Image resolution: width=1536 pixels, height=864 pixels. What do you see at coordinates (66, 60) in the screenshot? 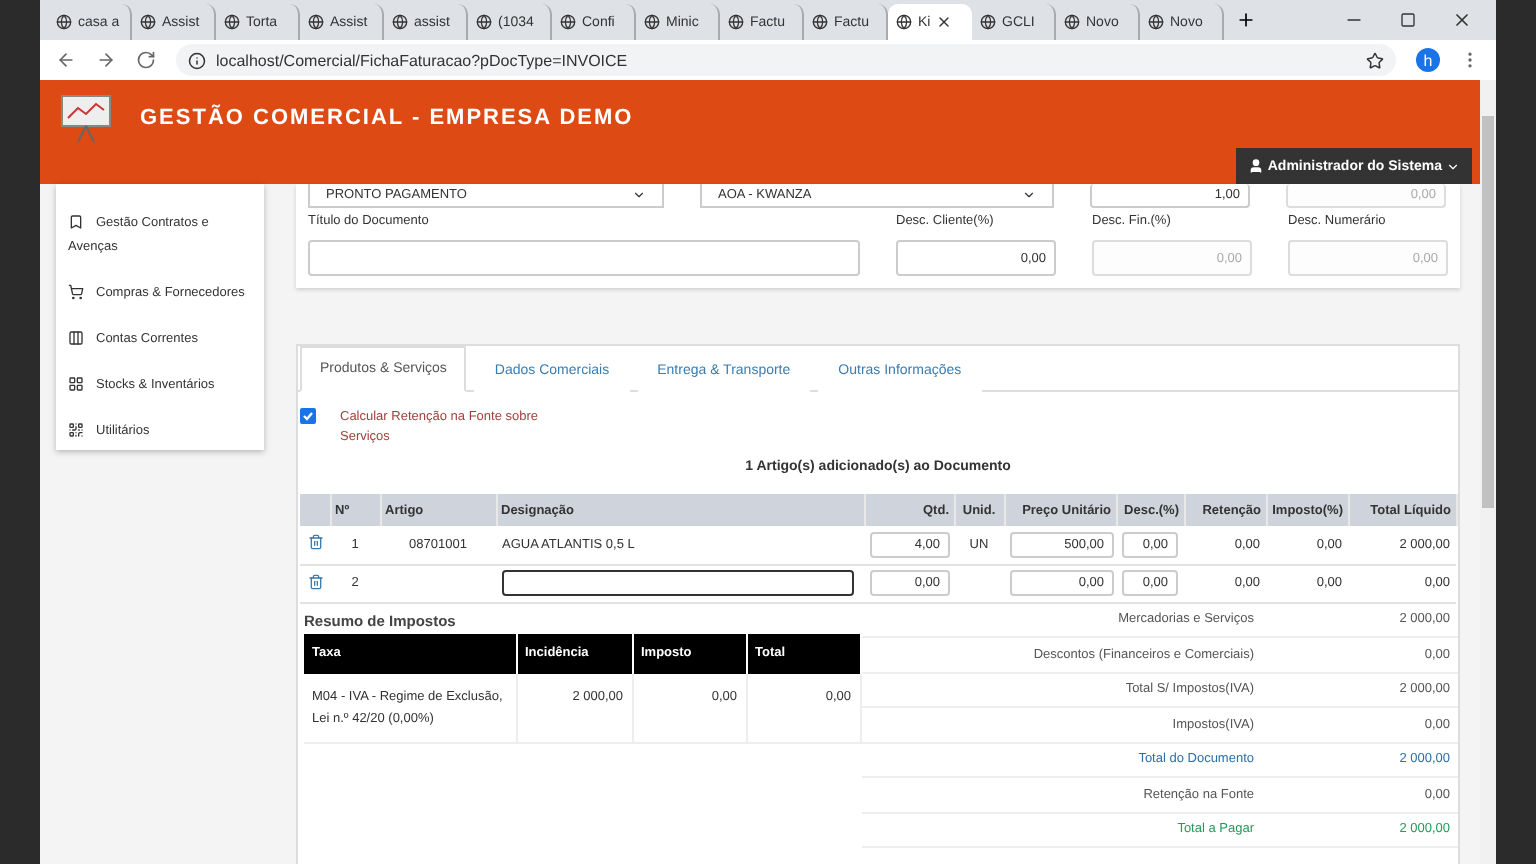
I see `back-icon` at bounding box center [66, 60].